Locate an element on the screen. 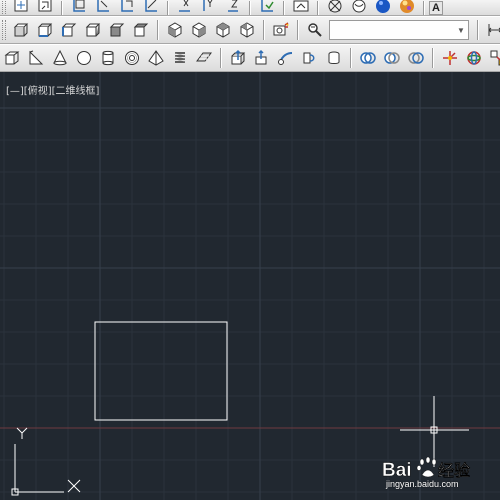 Image resolution: width=500 pixels, height=500 pixels. box-icon is located at coordinates (12, 58).